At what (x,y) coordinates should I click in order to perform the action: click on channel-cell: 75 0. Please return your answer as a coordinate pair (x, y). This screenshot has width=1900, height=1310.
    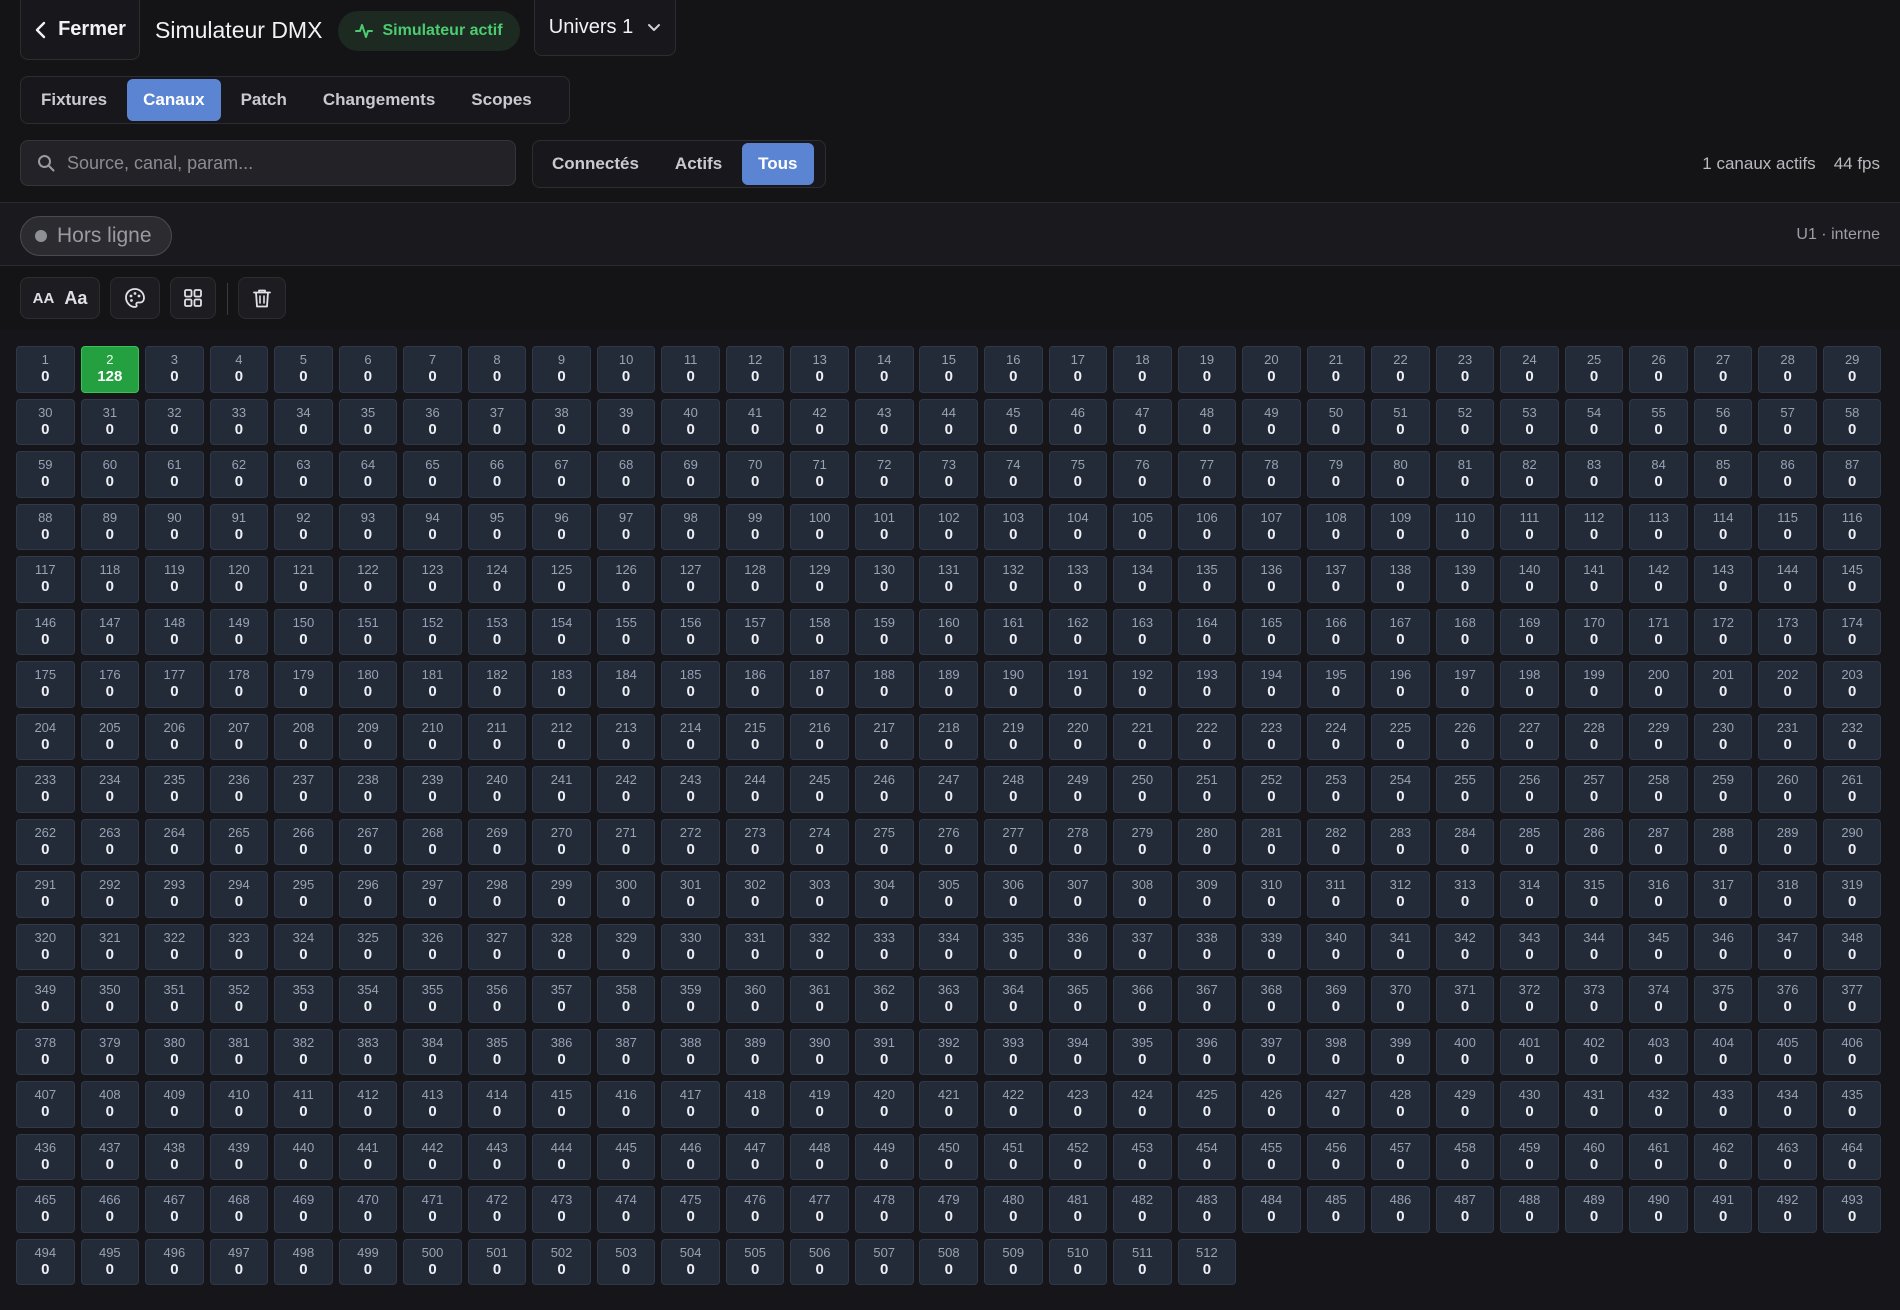
    Looking at the image, I should click on (1078, 474).